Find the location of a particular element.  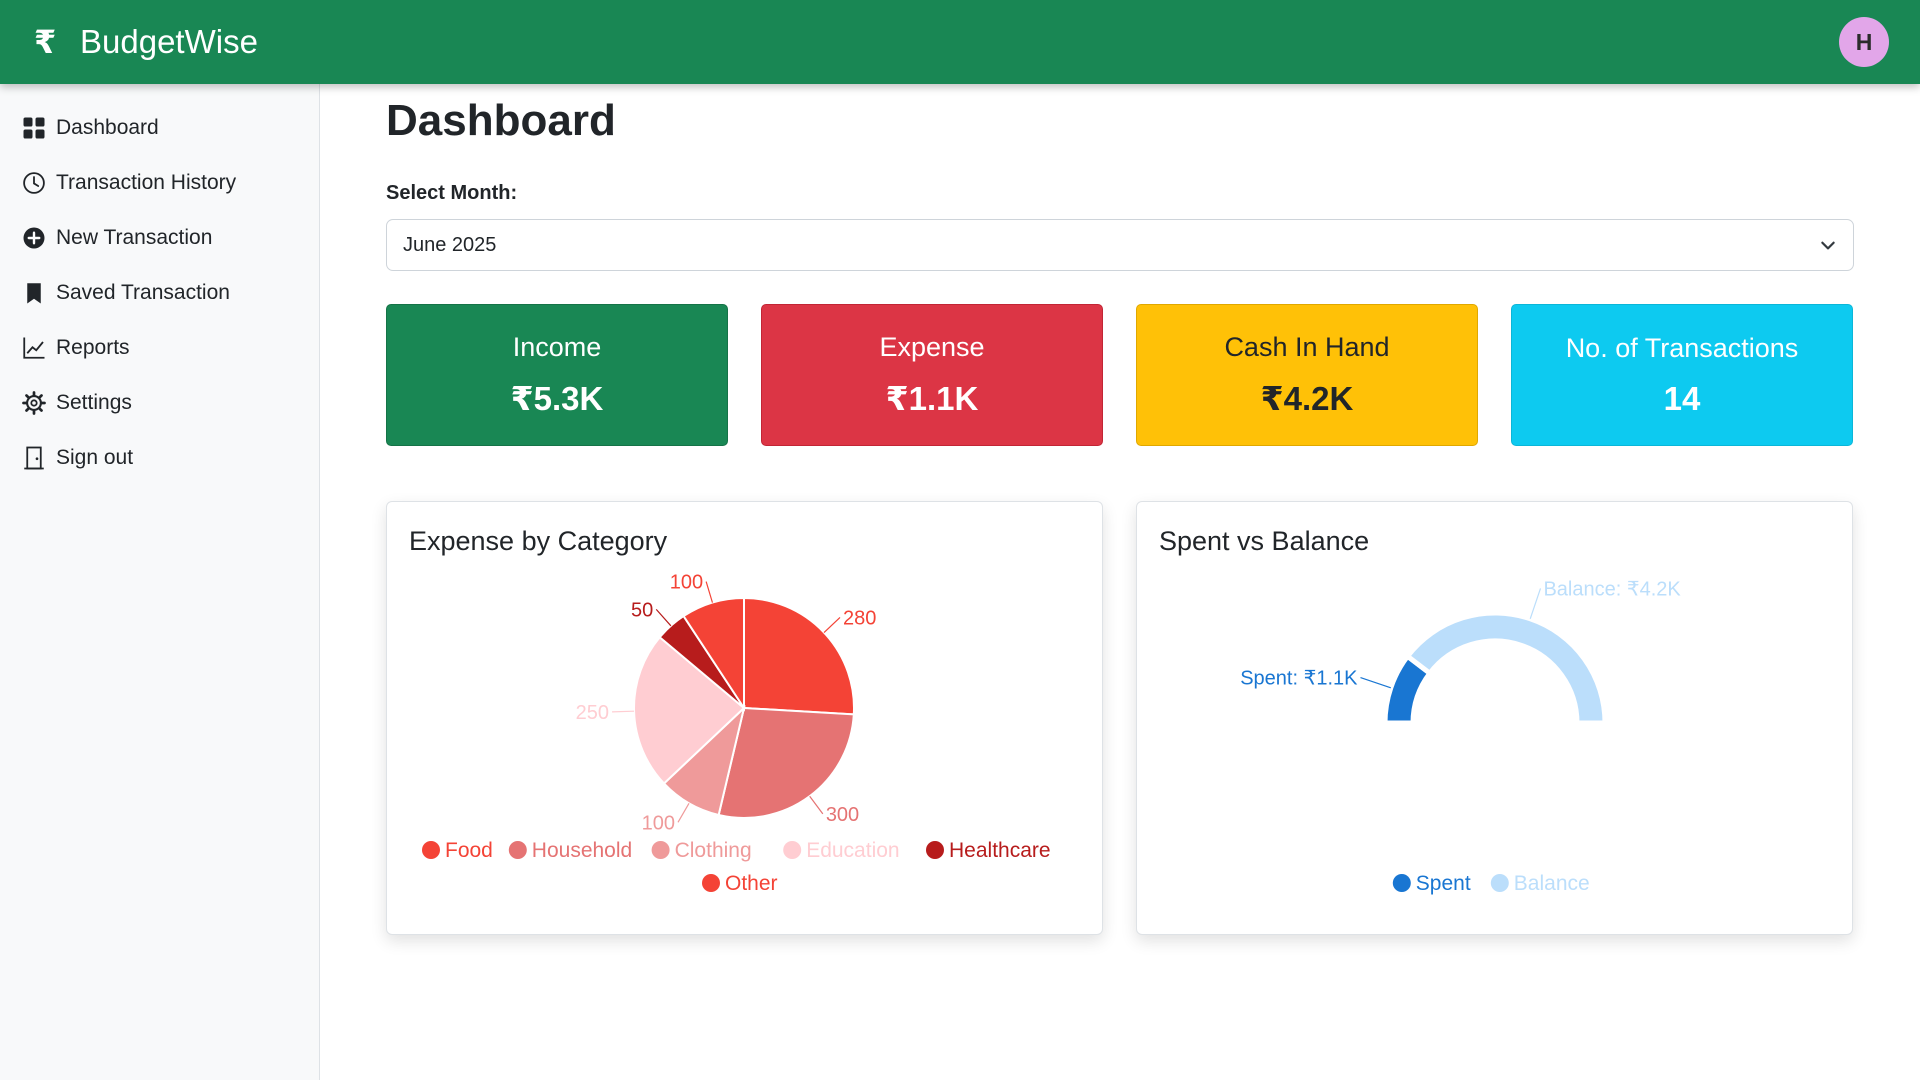

door-icon is located at coordinates (34, 457).